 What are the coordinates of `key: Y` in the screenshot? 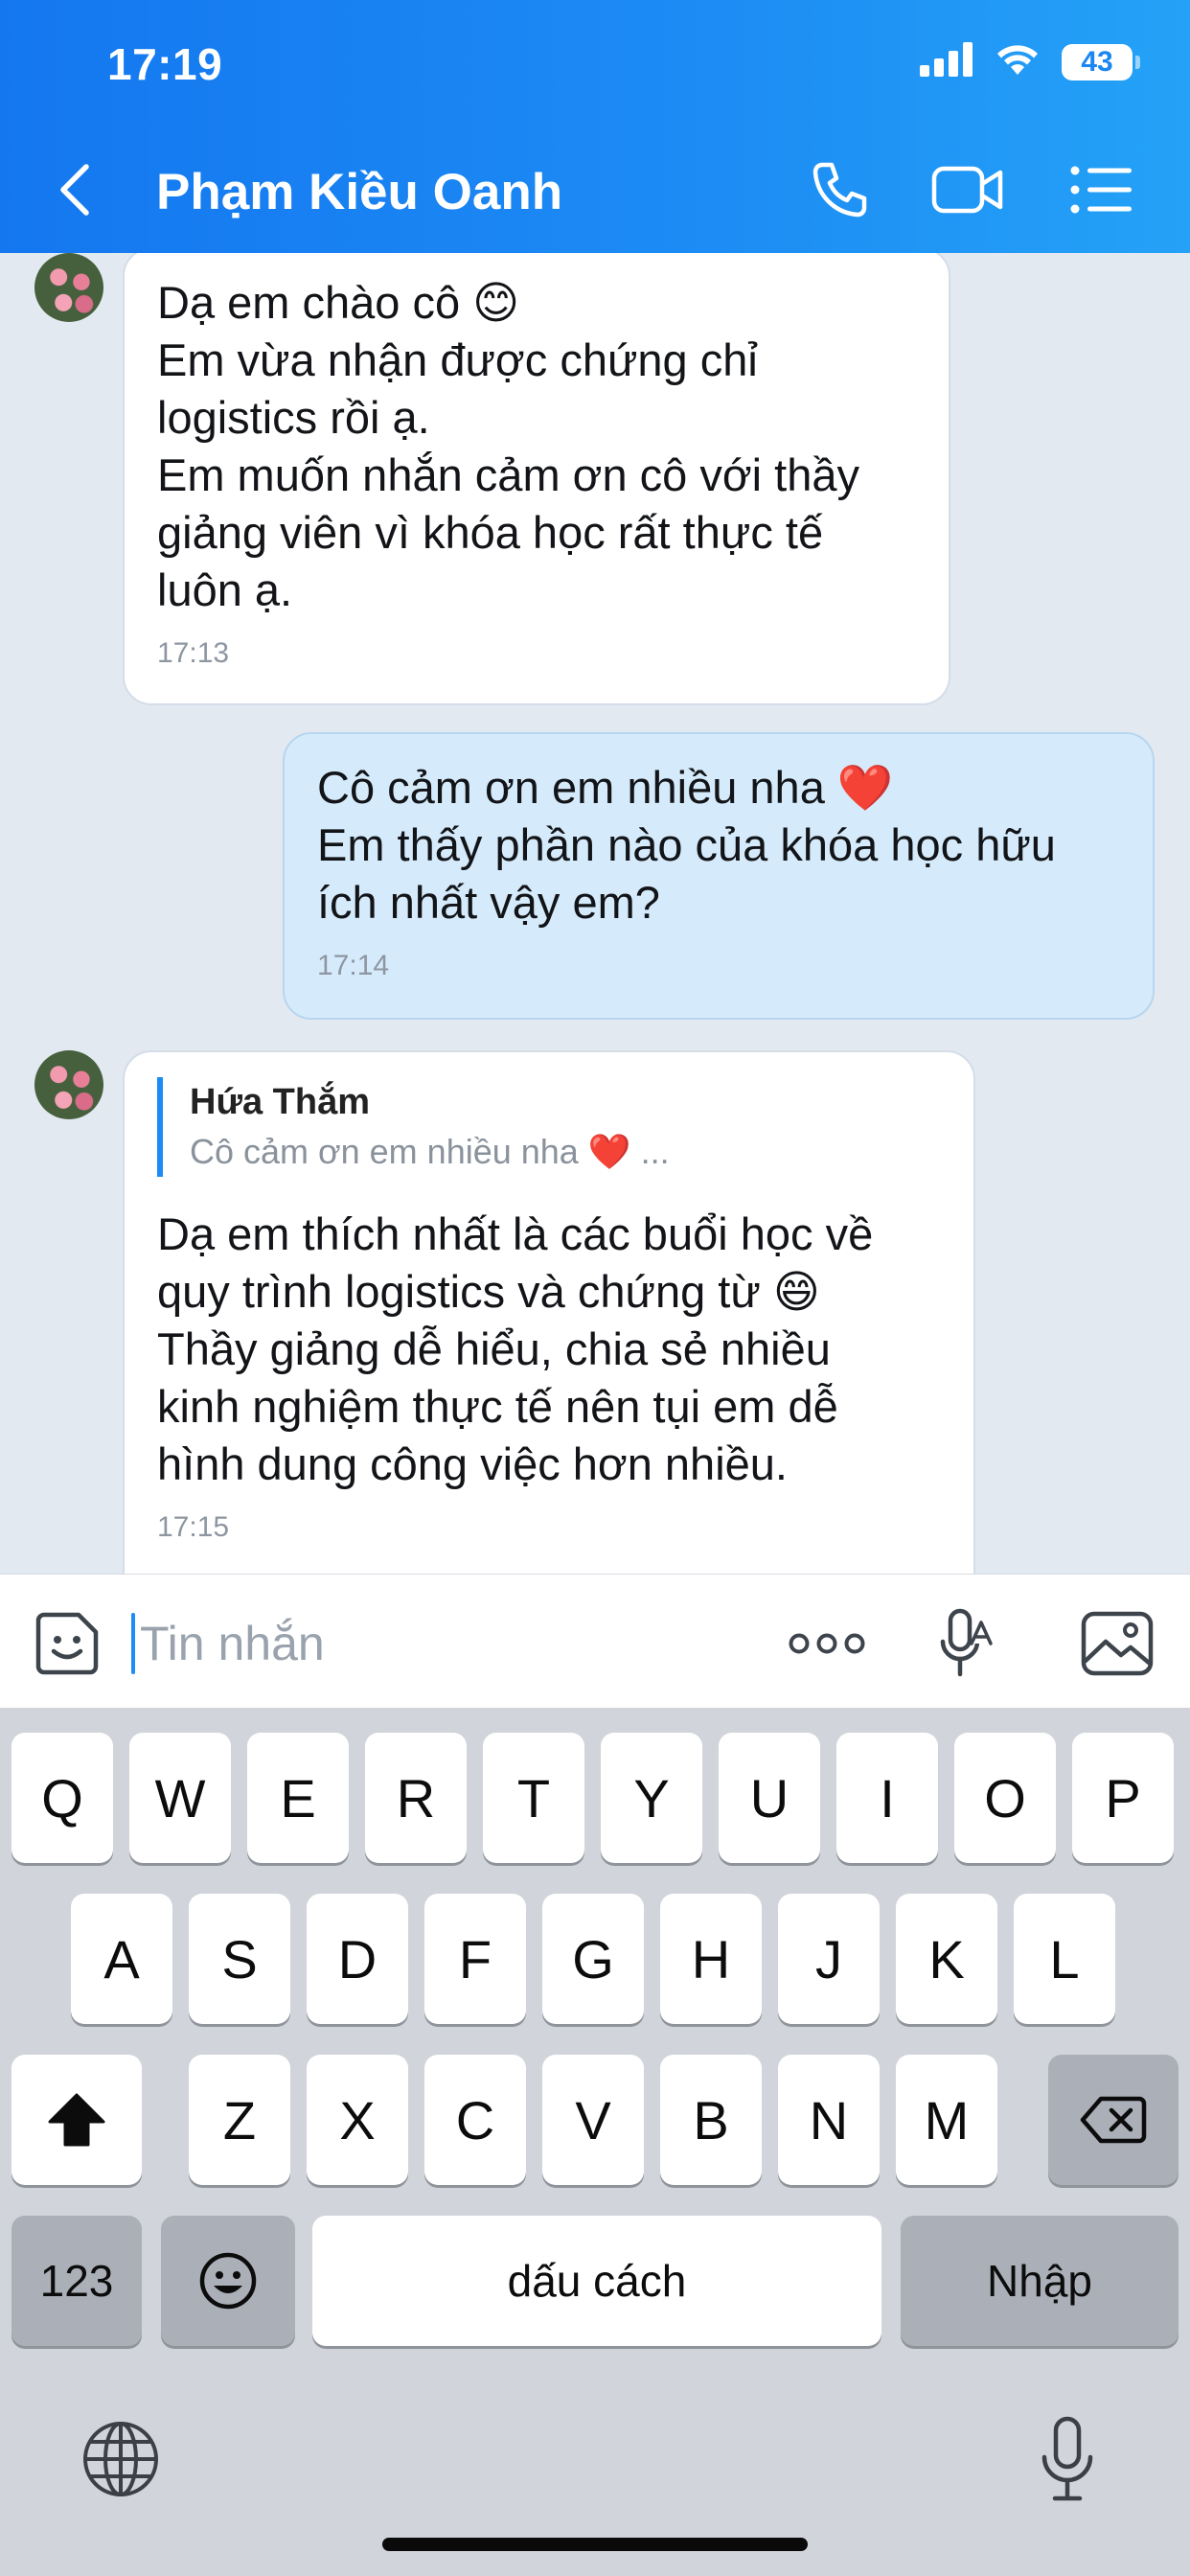 It's located at (652, 1798).